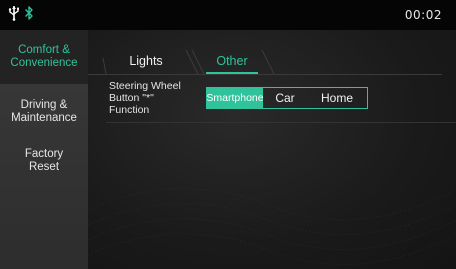 The width and height of the screenshot is (456, 269). I want to click on bluetooth-icon, so click(29, 15).